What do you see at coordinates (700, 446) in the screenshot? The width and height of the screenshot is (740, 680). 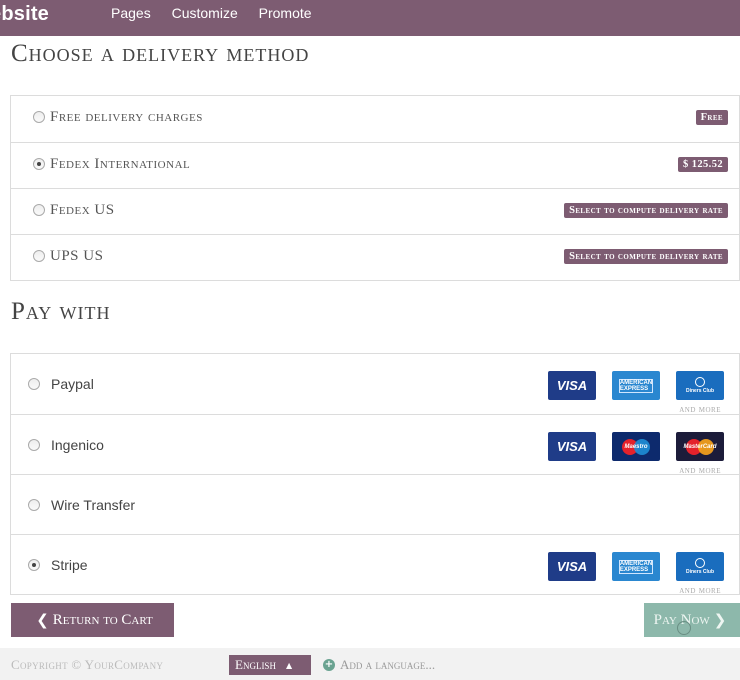 I see `mastercard-card-icon: MasterCard` at bounding box center [700, 446].